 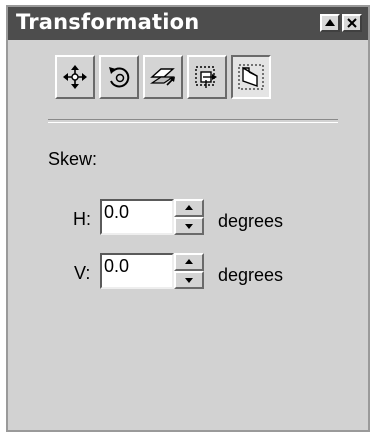 I want to click on size-tool-button, so click(x=207, y=77).